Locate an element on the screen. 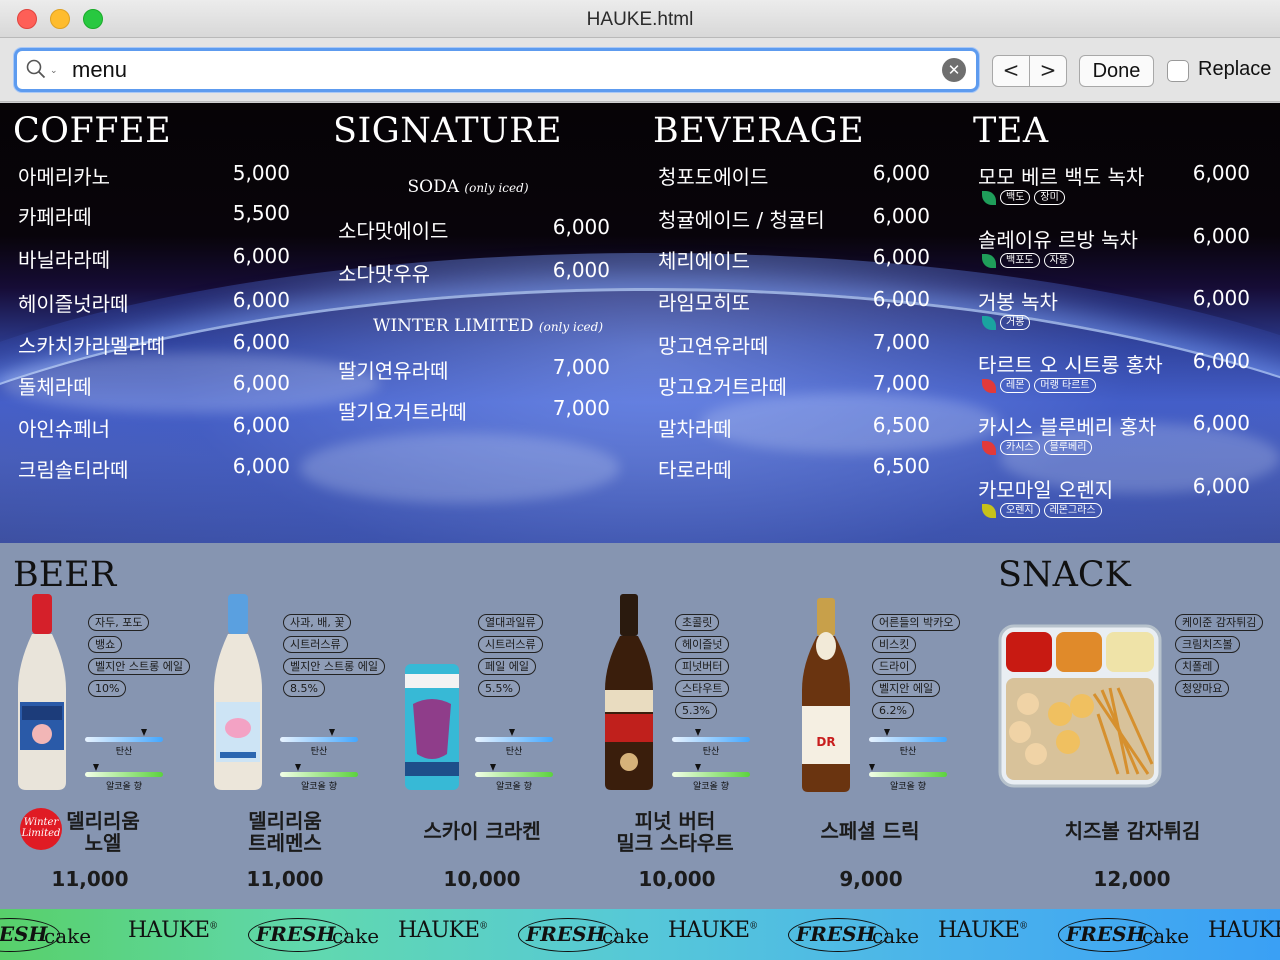 This screenshot has width=1280, height=960. beer-name: 스카이 크라켄 is located at coordinates (482, 831).